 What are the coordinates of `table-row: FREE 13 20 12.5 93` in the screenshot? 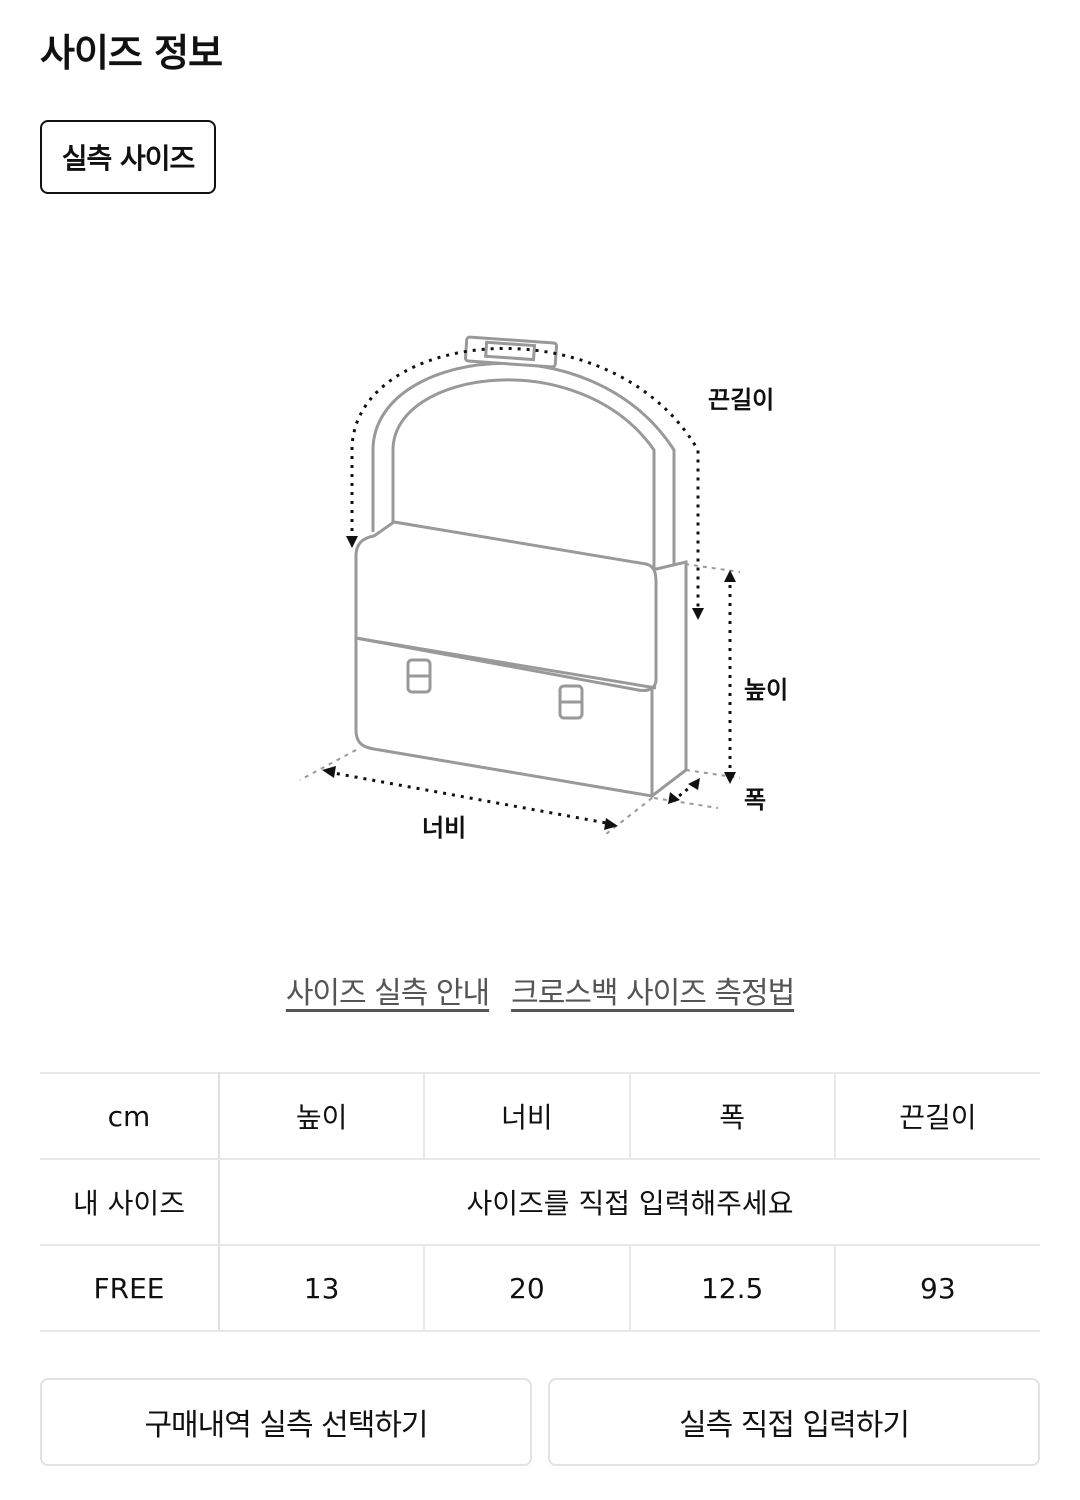 It's located at (540, 1288).